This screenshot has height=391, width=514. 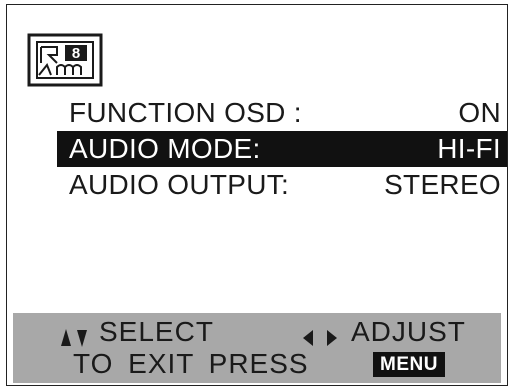 I want to click on menu-item-value: ON, so click(x=479, y=112).